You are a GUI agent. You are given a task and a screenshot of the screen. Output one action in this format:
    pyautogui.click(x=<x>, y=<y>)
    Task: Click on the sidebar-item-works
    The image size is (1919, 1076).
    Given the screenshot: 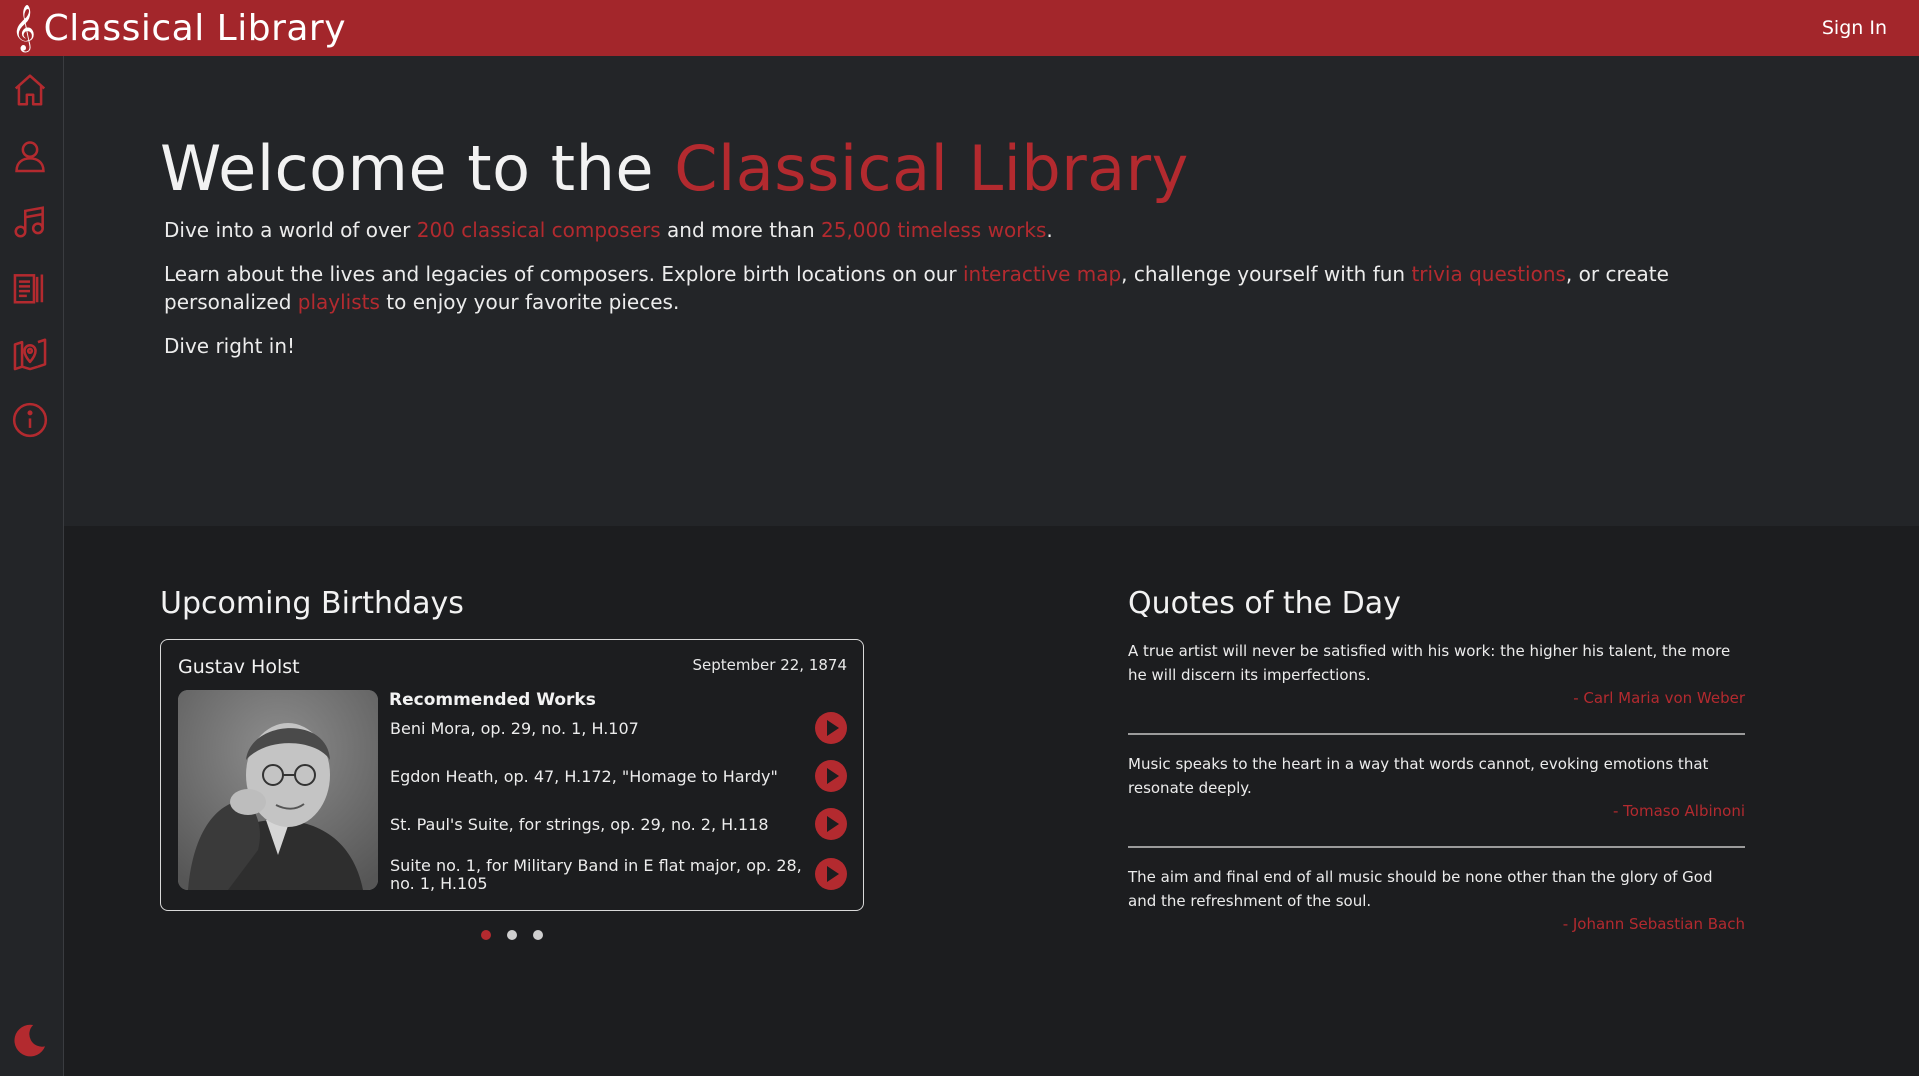 What is the action you would take?
    pyautogui.click(x=30, y=222)
    